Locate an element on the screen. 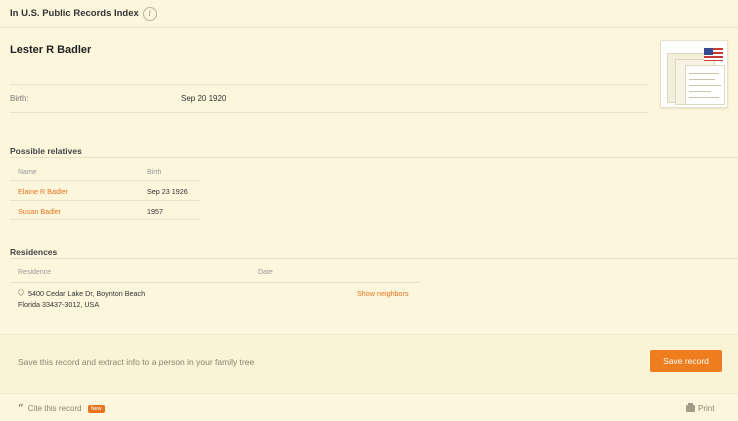 This screenshot has height=421, width=738. cite-label: Cite this record is located at coordinates (54, 408).